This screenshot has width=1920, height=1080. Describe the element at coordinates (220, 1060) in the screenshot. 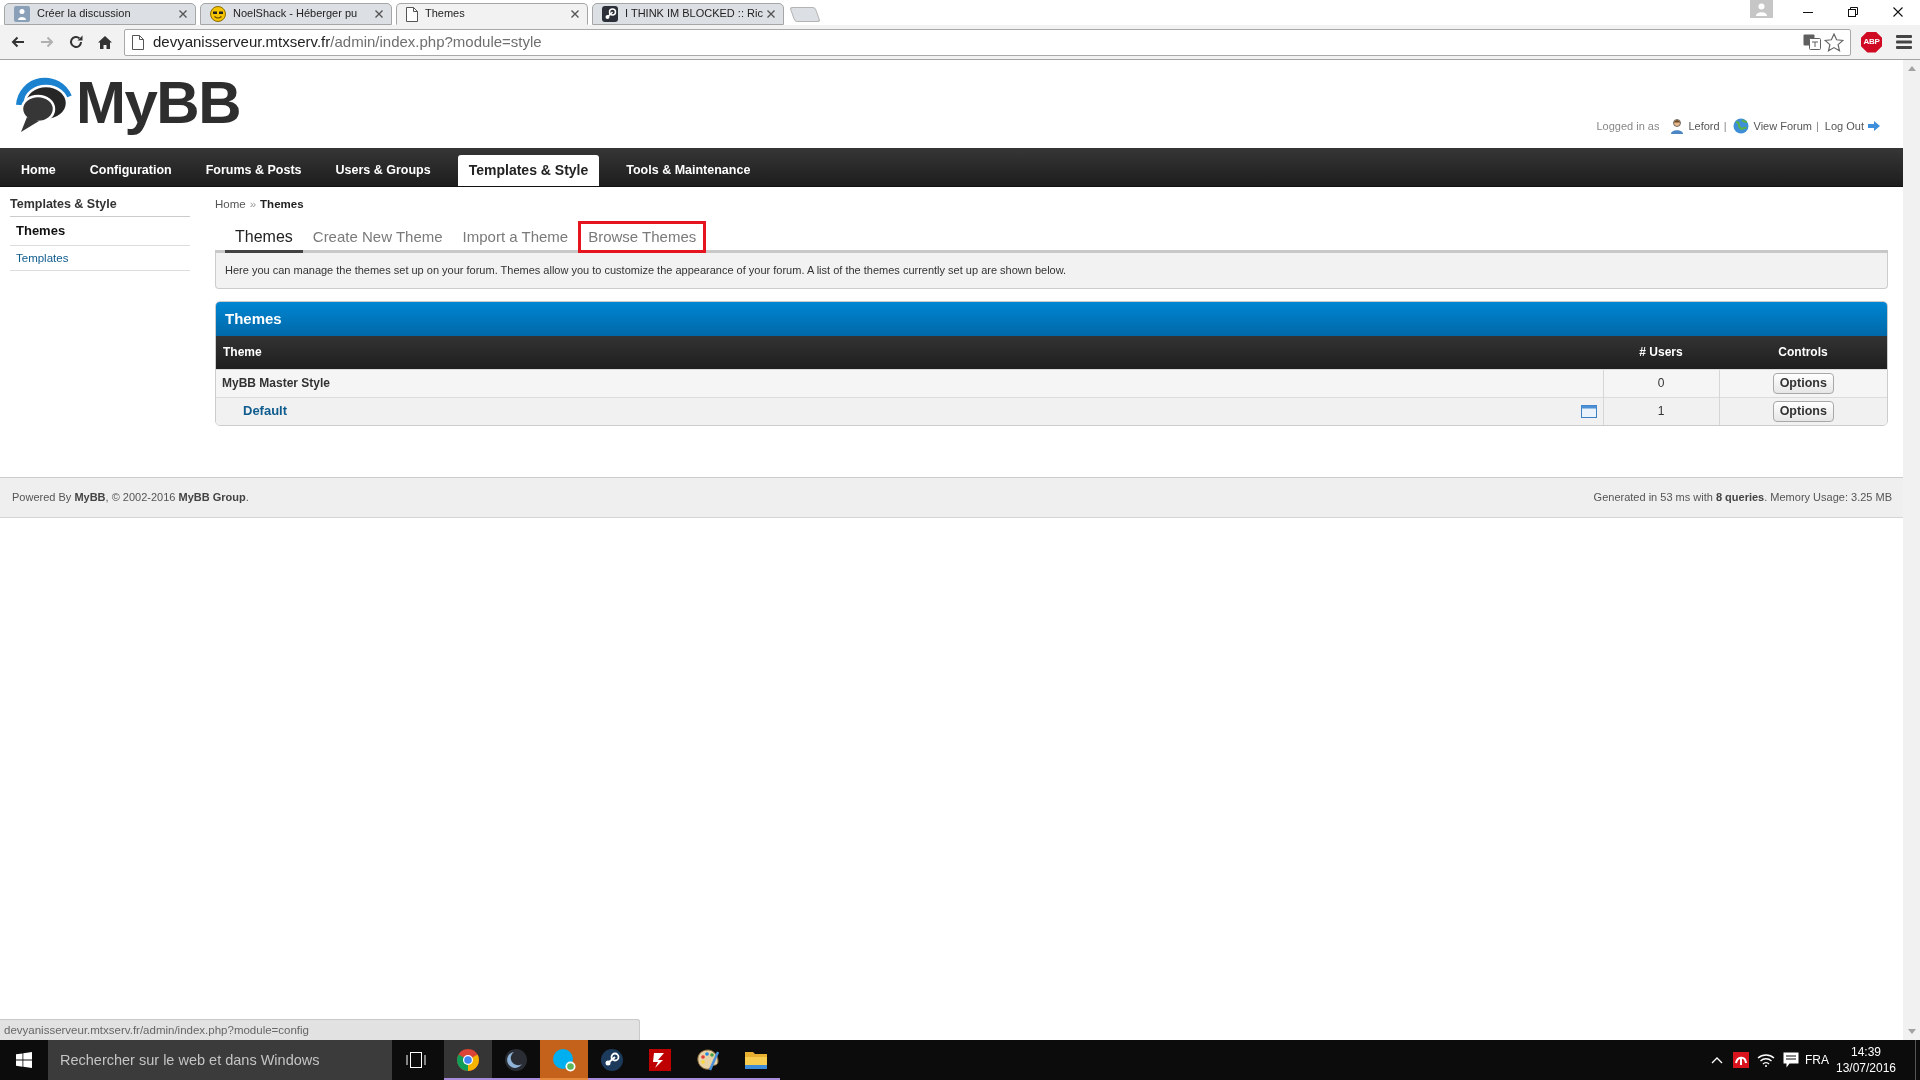

I see `search-field: Rechercher sur le web et dans Windows` at that location.